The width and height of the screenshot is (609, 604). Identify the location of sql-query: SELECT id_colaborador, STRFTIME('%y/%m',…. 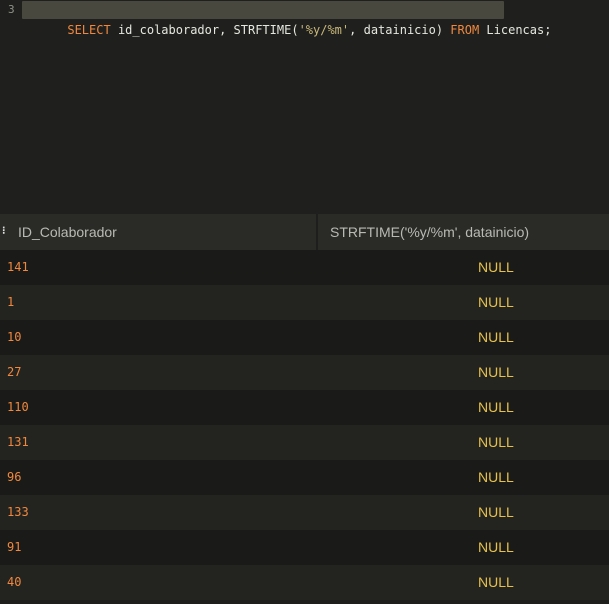
(287, 30).